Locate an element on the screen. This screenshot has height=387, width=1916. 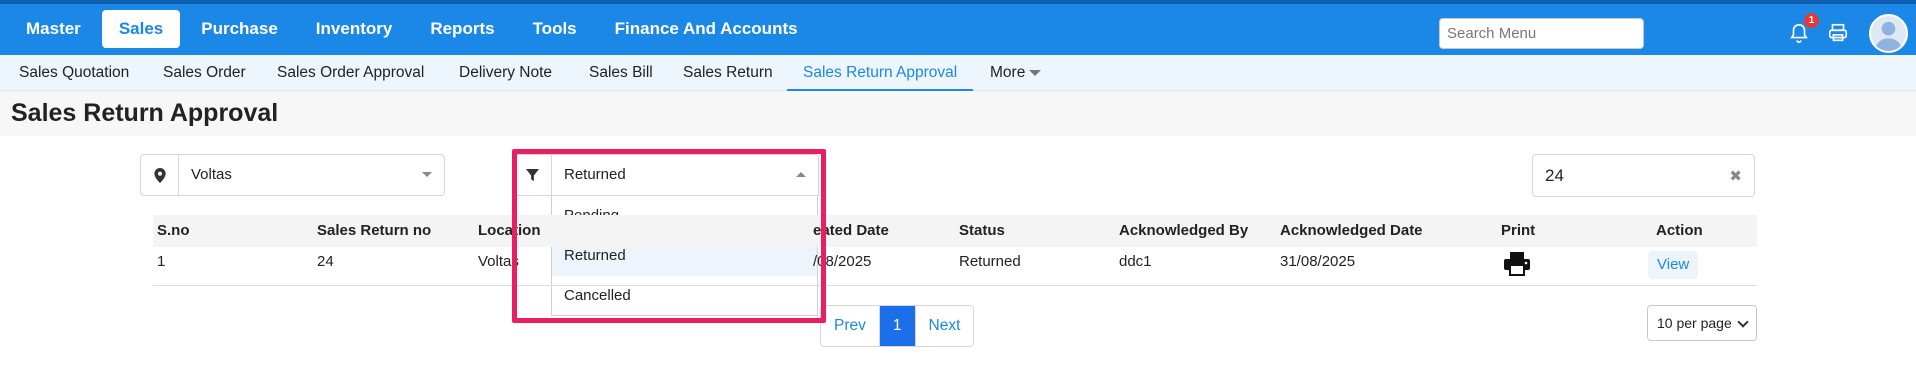
col-print: Print is located at coordinates (1518, 230).